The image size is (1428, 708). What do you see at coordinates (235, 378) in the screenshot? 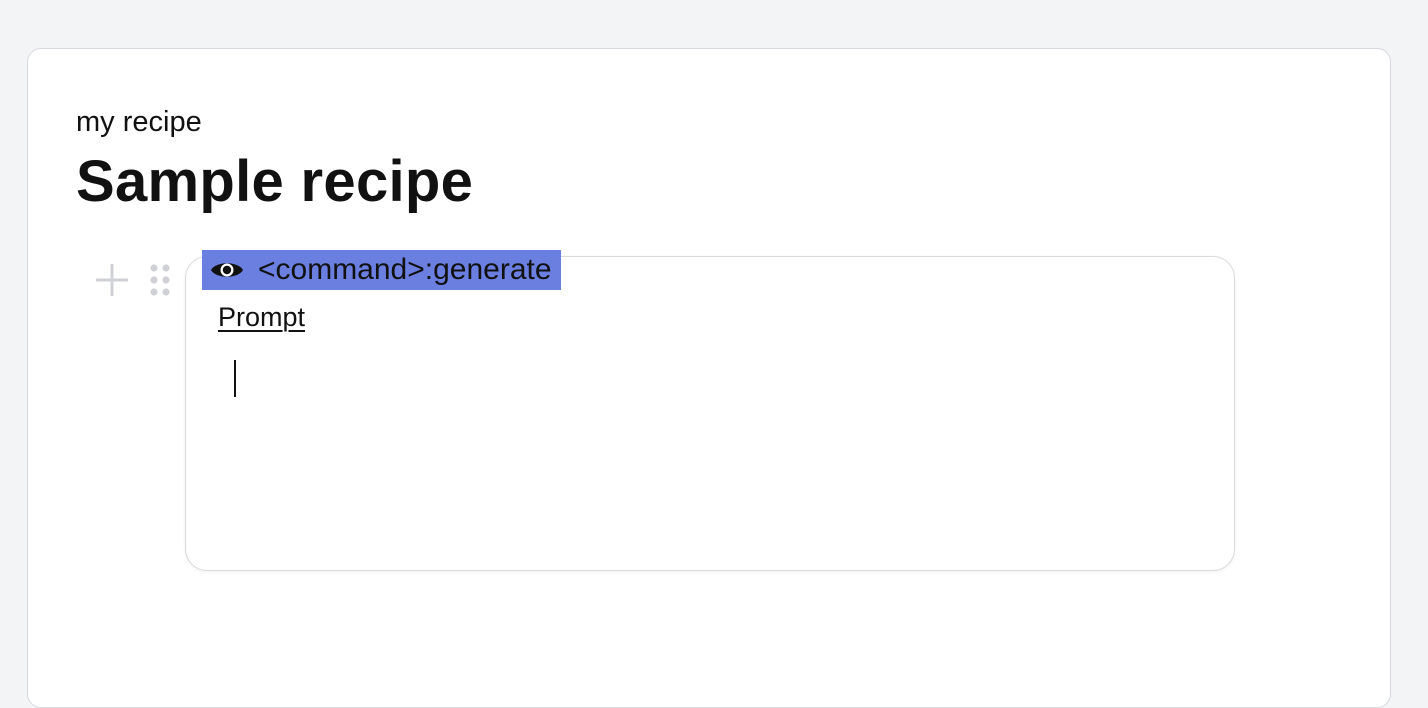
I see `text-caret` at bounding box center [235, 378].